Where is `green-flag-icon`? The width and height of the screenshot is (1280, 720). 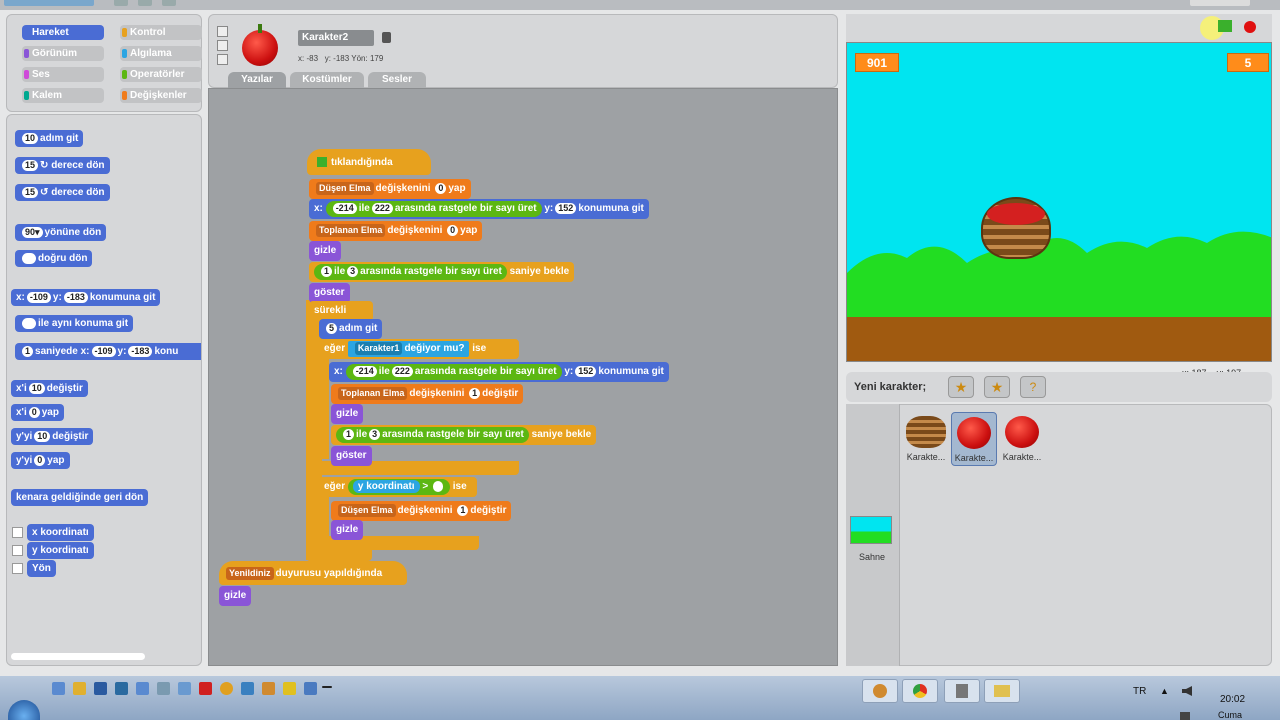 green-flag-icon is located at coordinates (1225, 26).